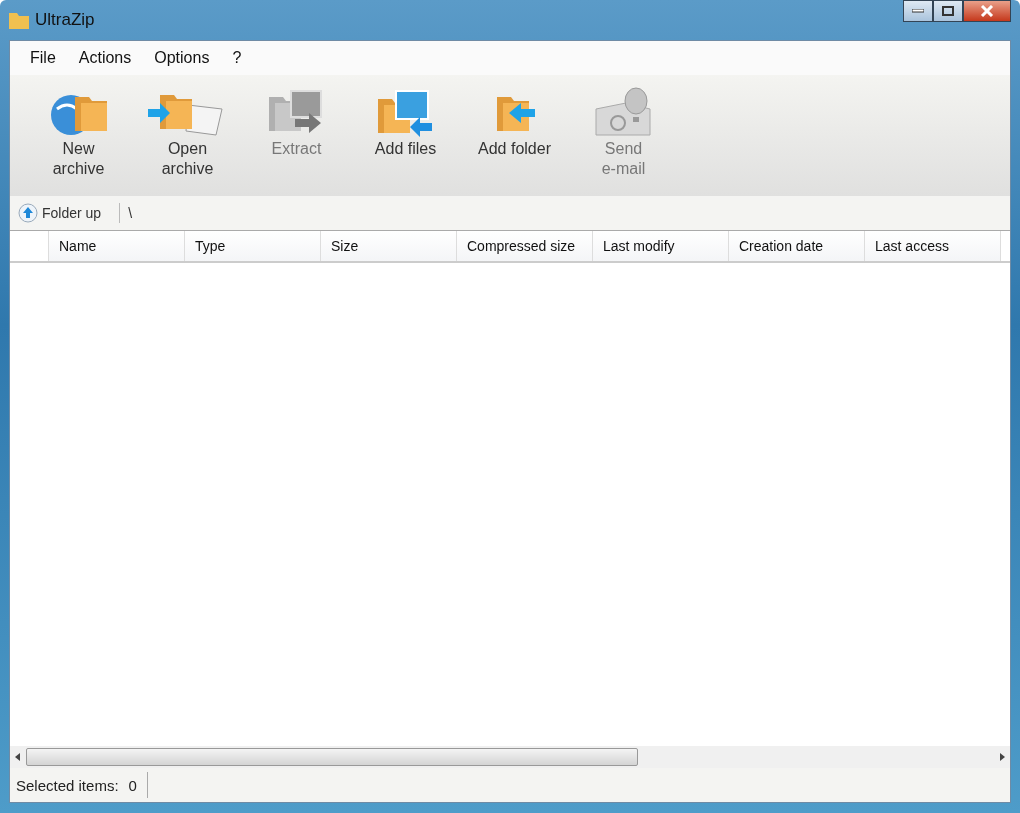 The height and width of the screenshot is (813, 1020). What do you see at coordinates (19, 20) in the screenshot?
I see `folder-icon` at bounding box center [19, 20].